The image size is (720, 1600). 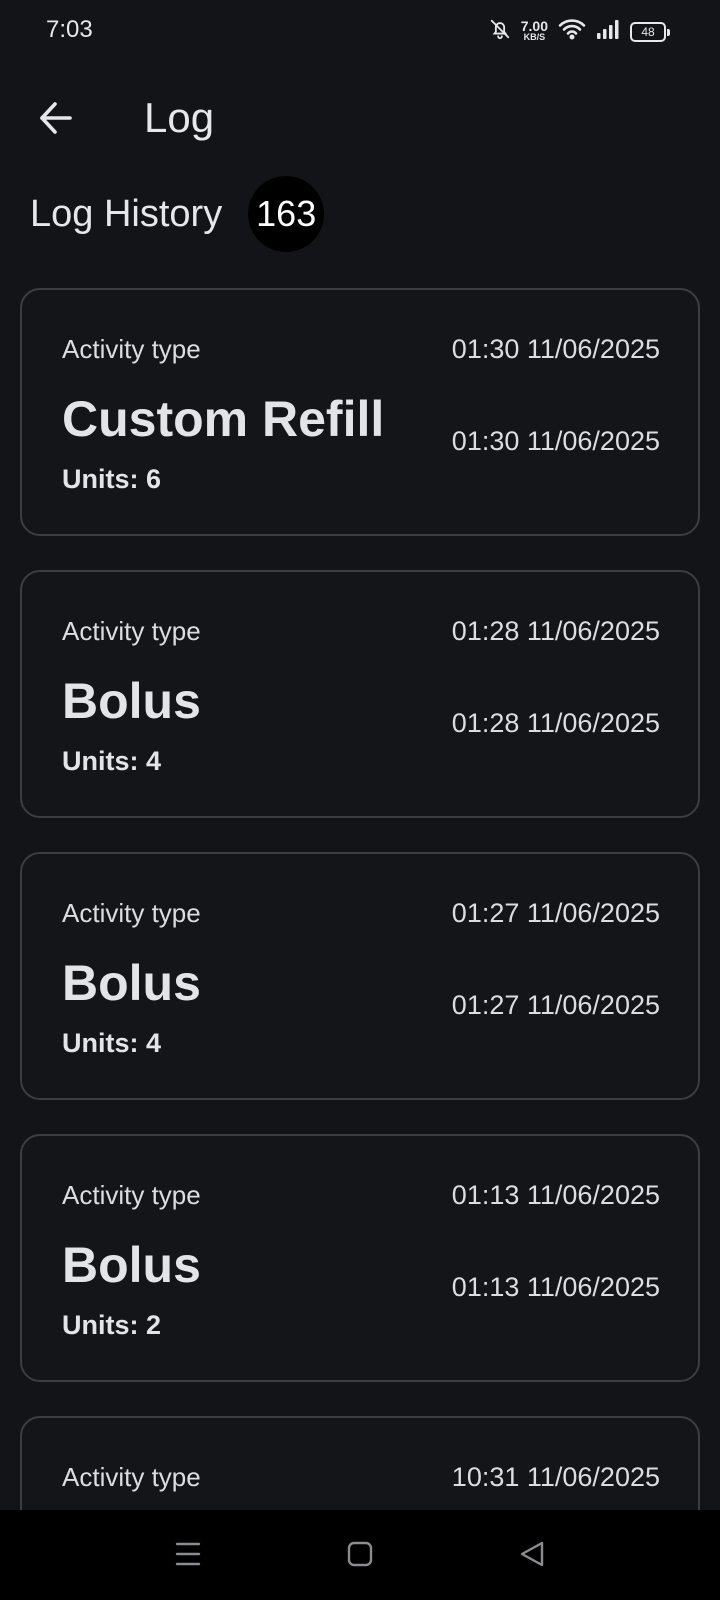 What do you see at coordinates (555, 1005) in the screenshot?
I see `log-timestamp-secondary: 01:27 11/06/2025` at bounding box center [555, 1005].